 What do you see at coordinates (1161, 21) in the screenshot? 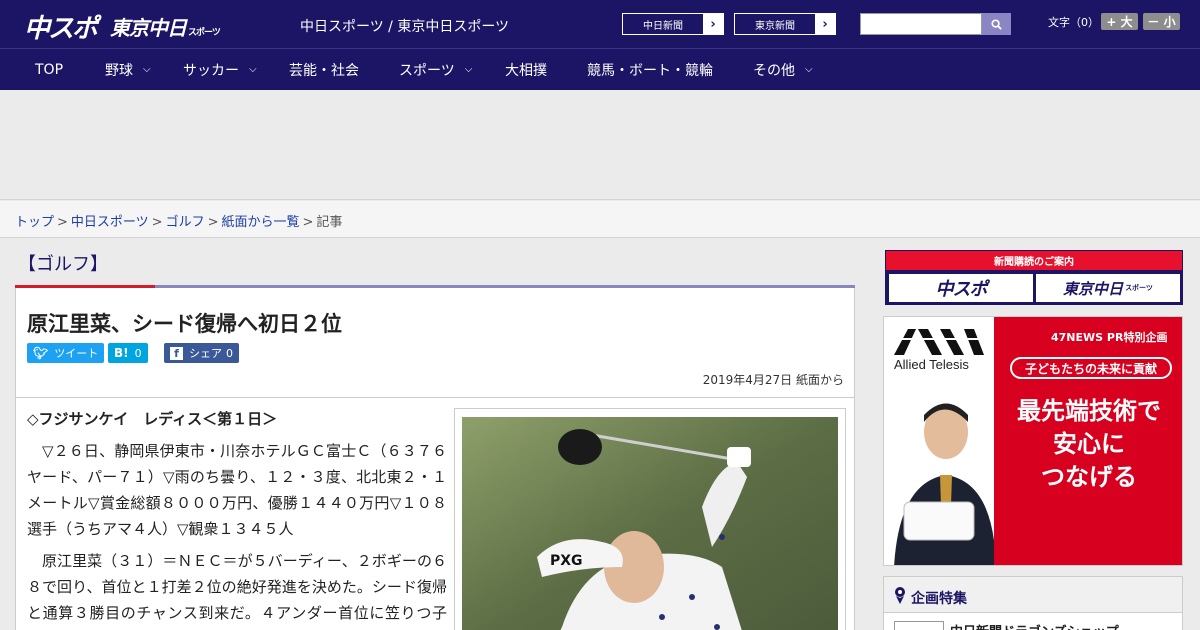
I see `font-decrease-button: － 小` at bounding box center [1161, 21].